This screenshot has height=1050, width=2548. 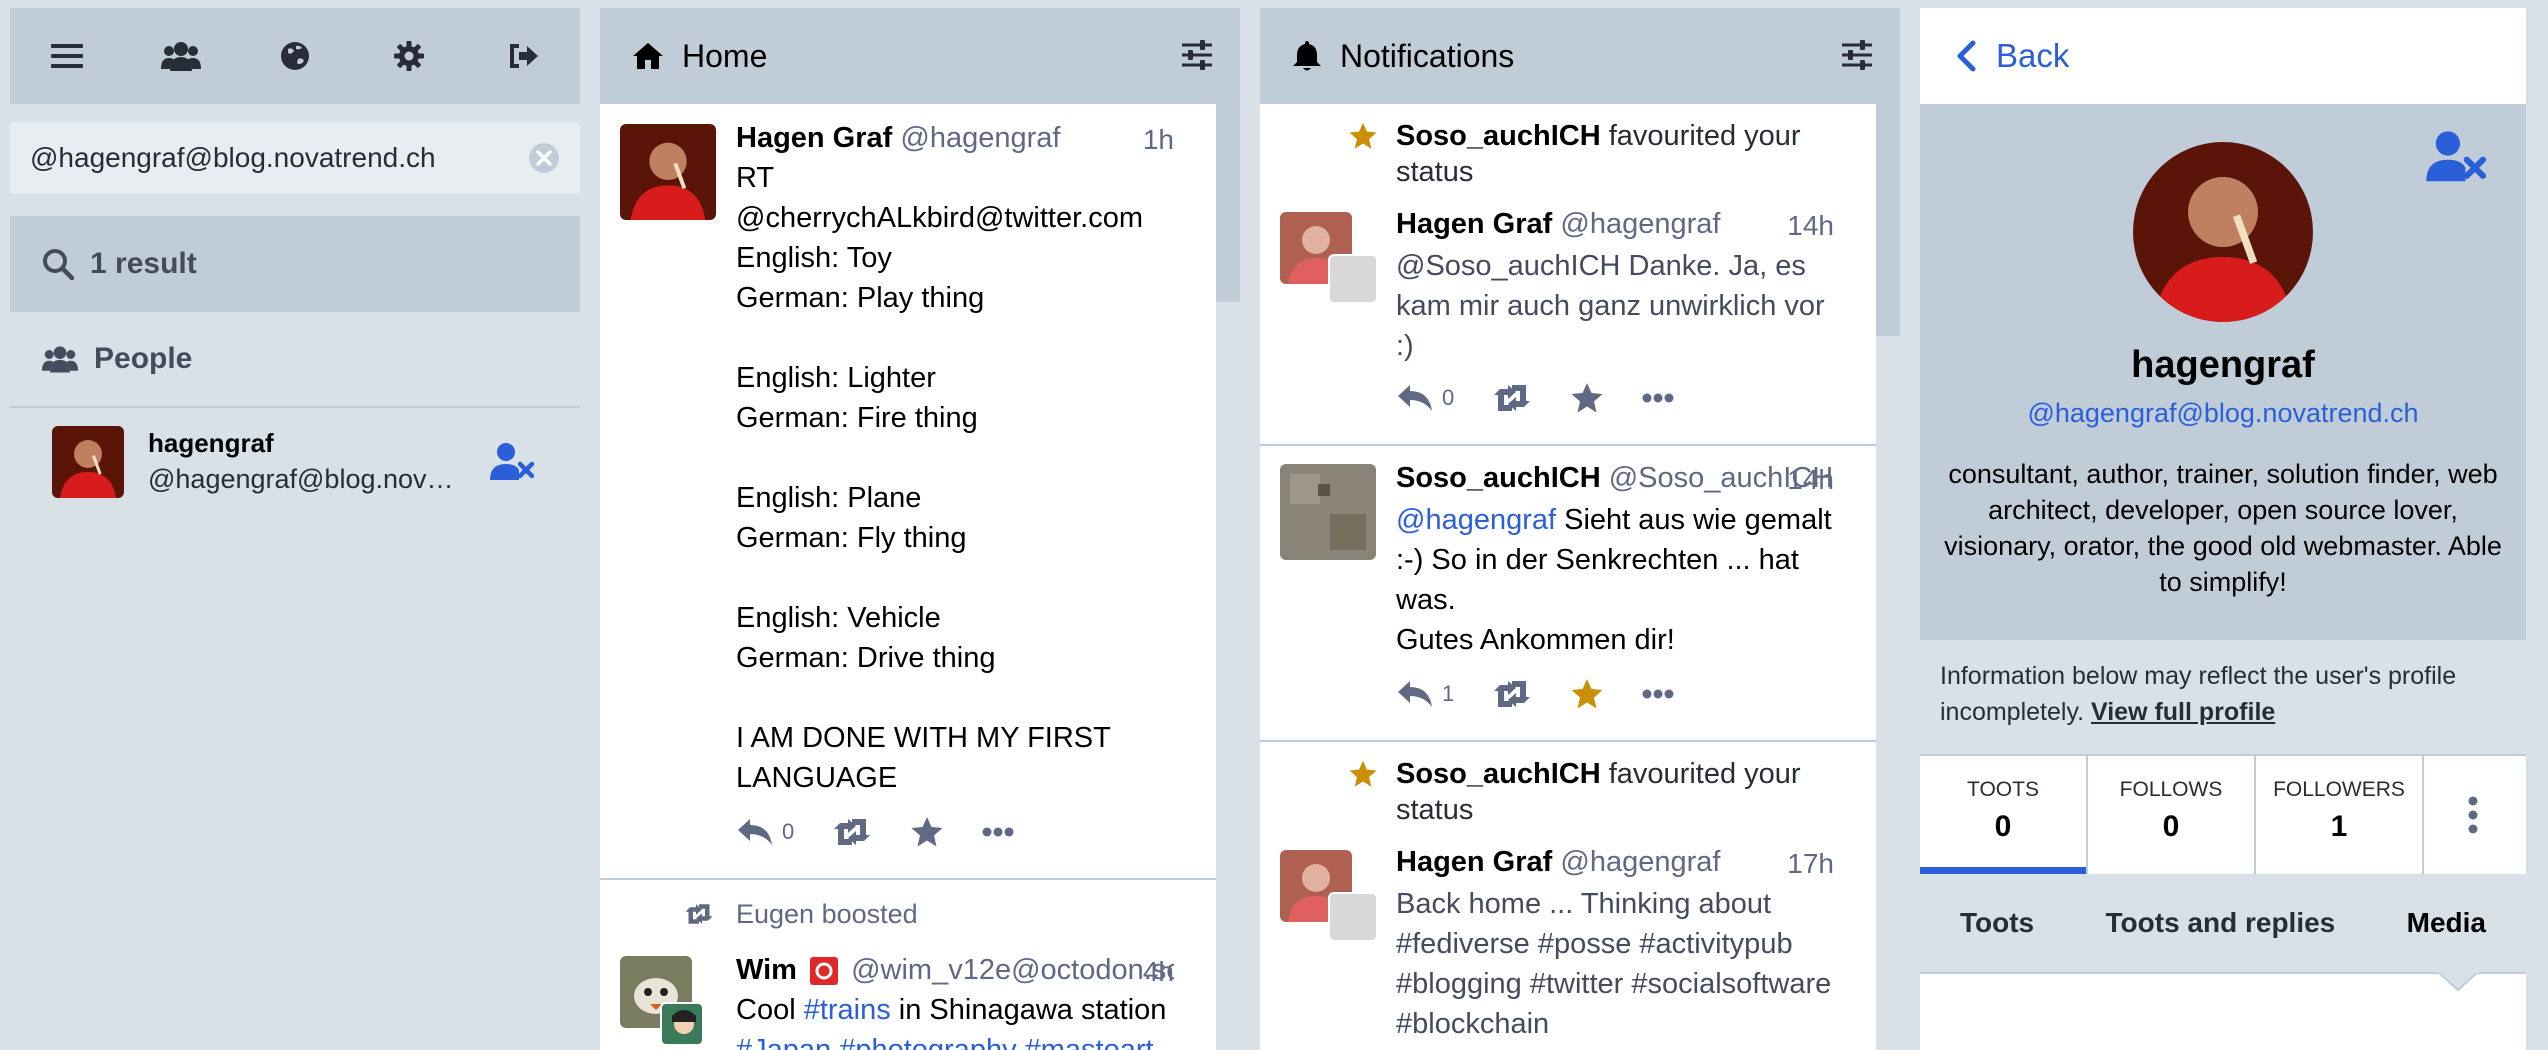 I want to click on mention-link: @hagengraf, so click(x=1476, y=520).